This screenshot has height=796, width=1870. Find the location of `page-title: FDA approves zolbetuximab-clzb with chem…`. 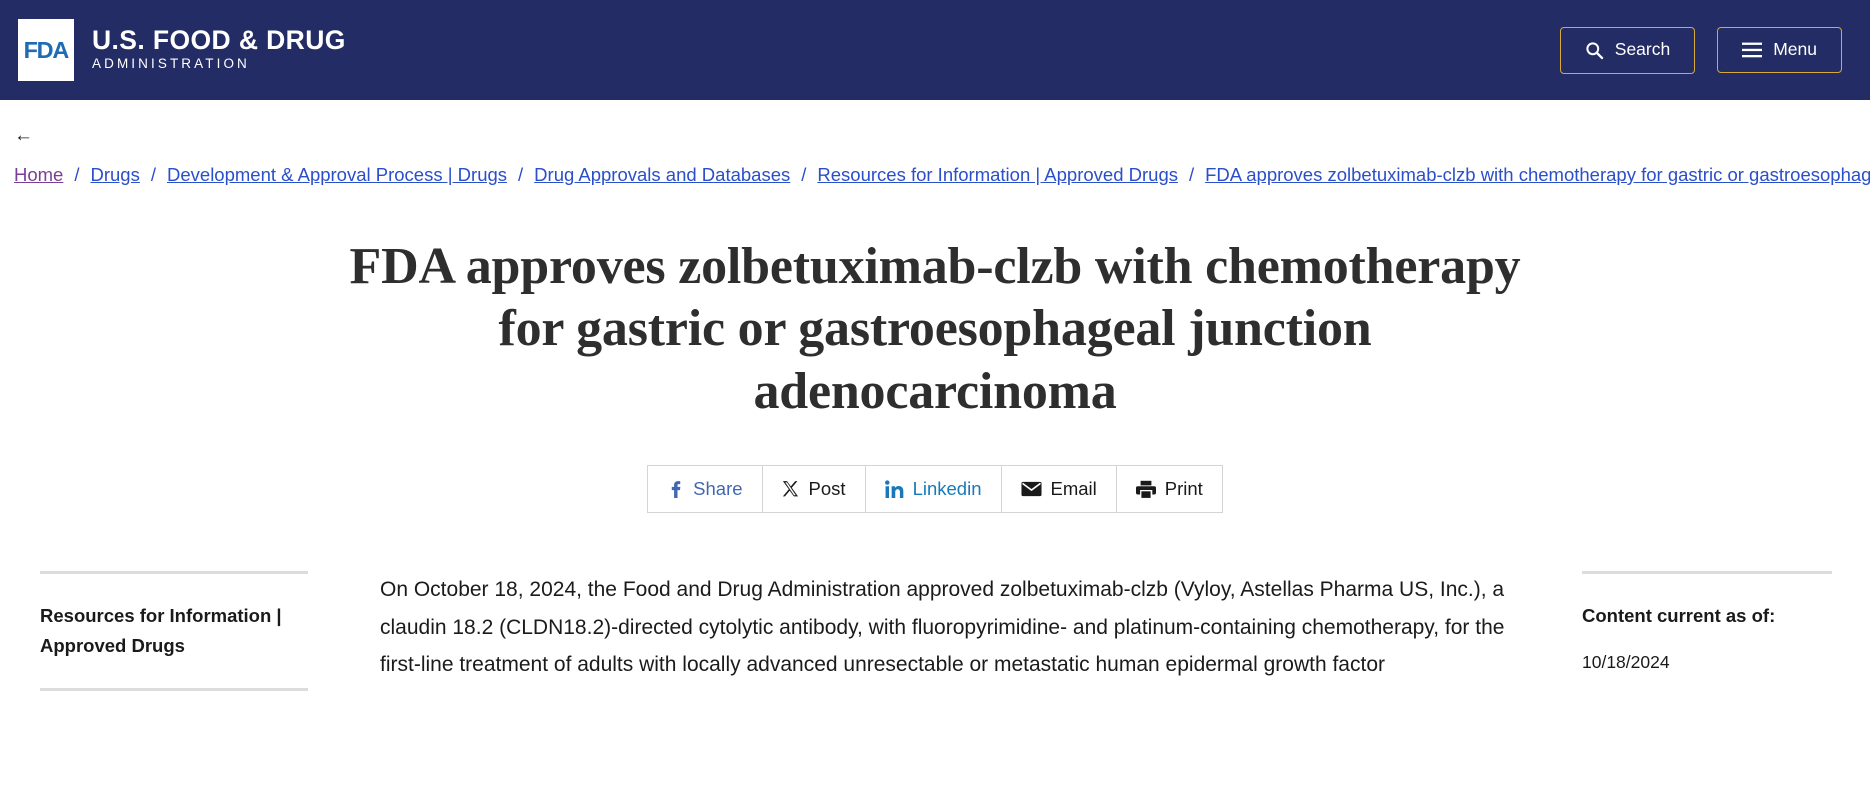

page-title: FDA approves zolbetuximab-clzb with chem… is located at coordinates (935, 329).